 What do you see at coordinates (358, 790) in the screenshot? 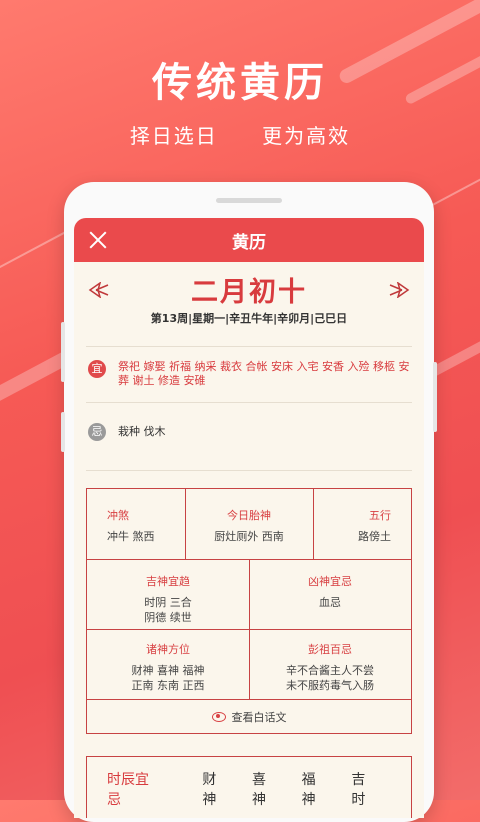
I see `shichen-col: 吉时` at bounding box center [358, 790].